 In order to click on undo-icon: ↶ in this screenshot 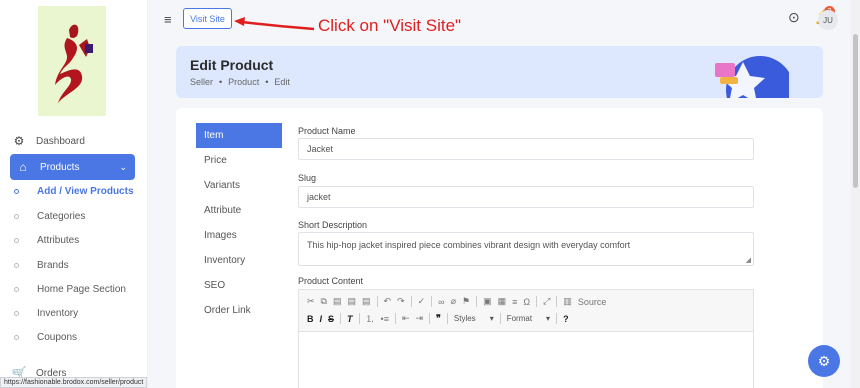, I will do `click(388, 301)`.